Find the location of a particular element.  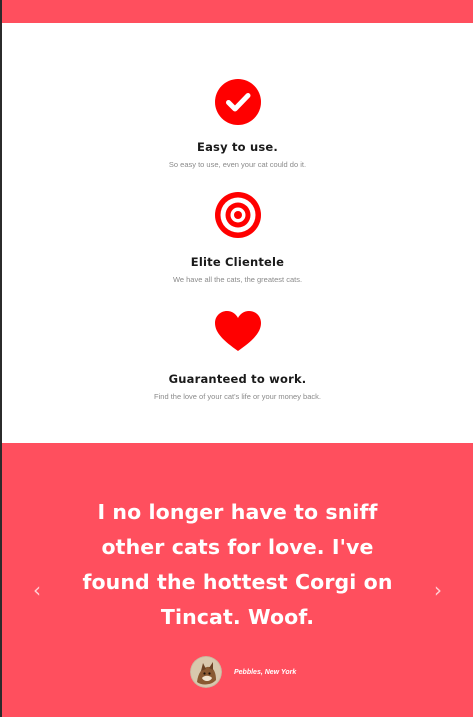

chevron-right-icon: › is located at coordinates (438, 590).